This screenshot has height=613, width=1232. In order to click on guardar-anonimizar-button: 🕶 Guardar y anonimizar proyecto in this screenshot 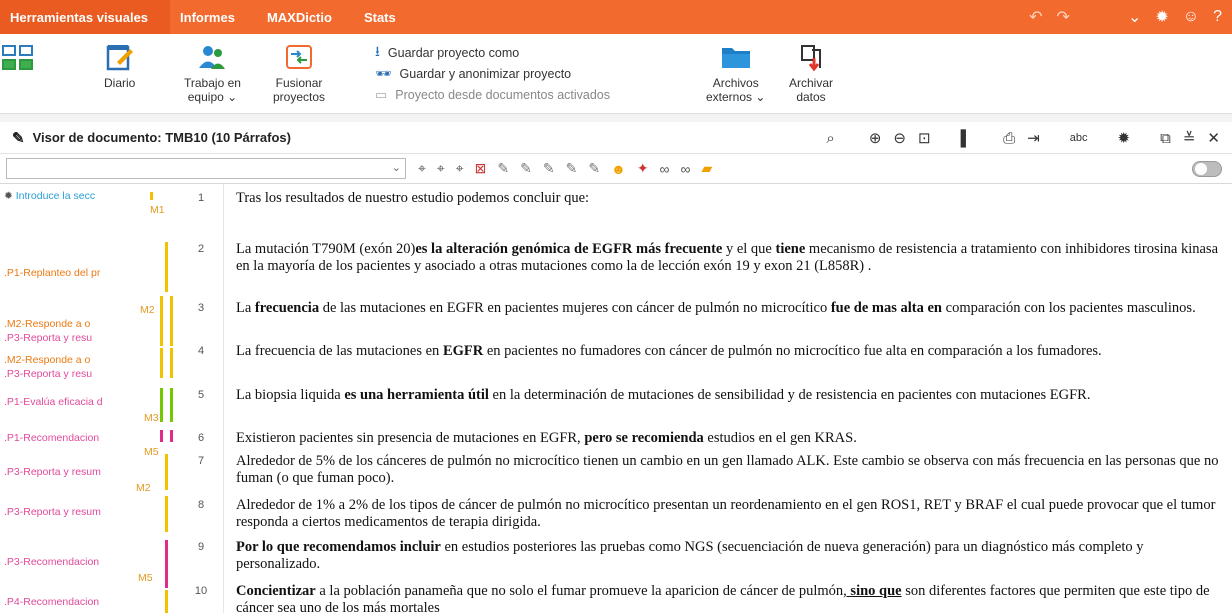, I will do `click(492, 73)`.